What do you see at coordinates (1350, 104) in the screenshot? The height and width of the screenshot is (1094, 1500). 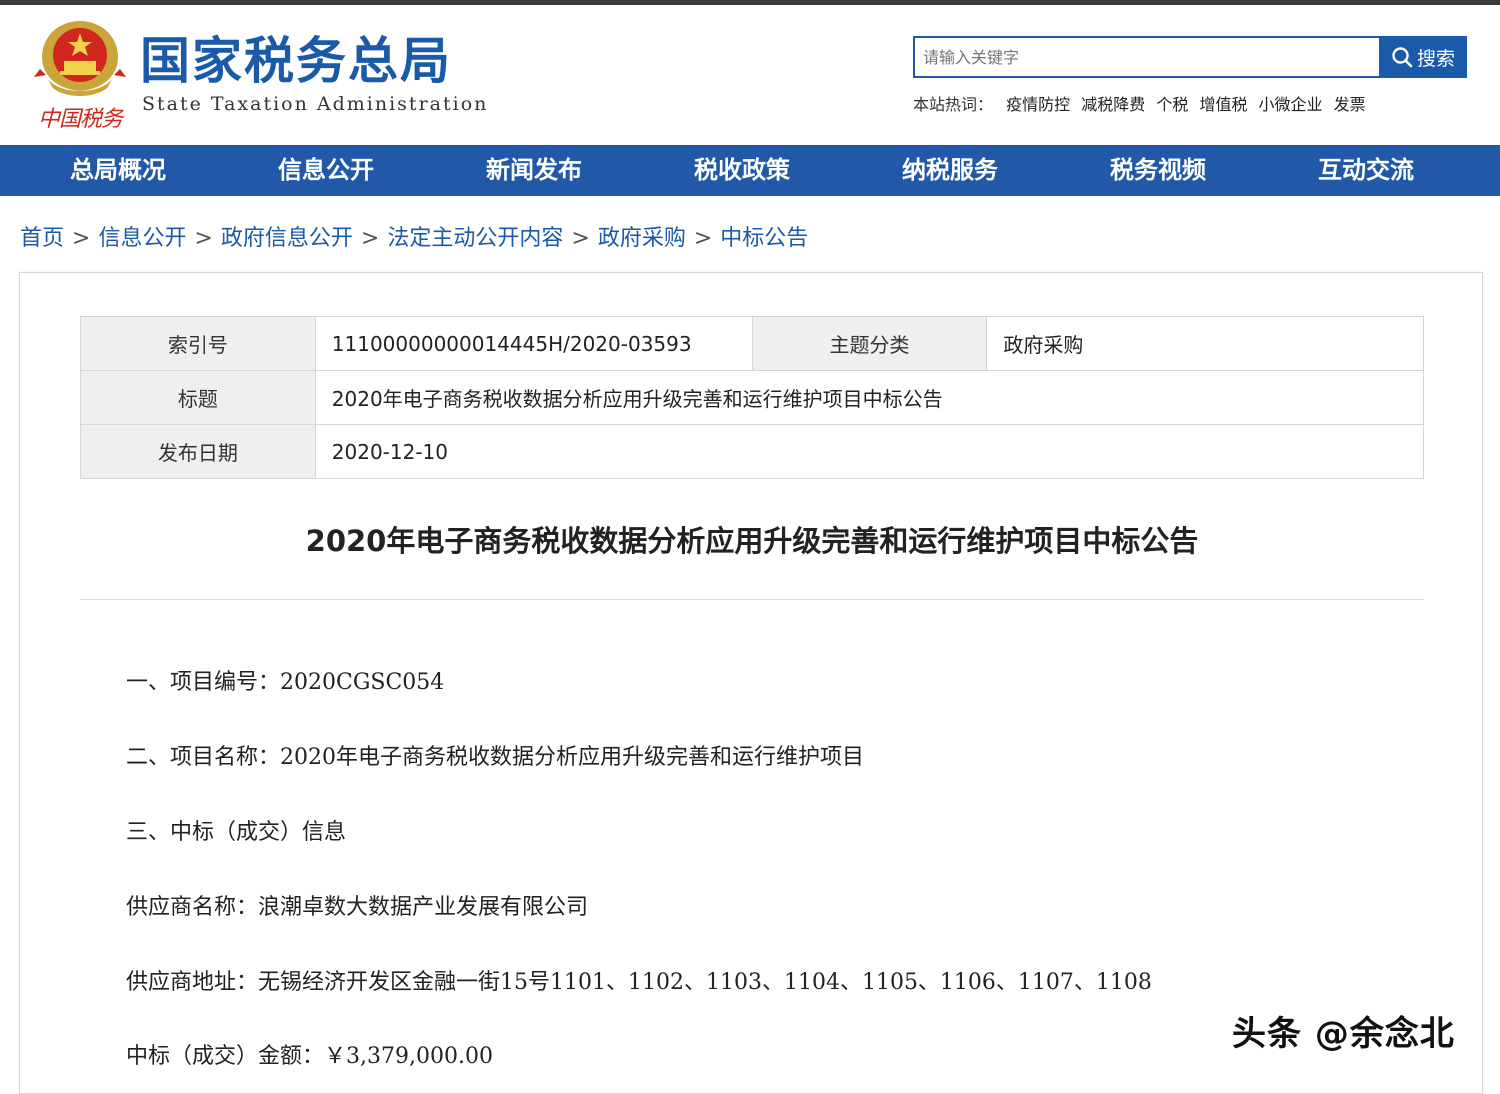 I see `hot-word-link: 发票` at bounding box center [1350, 104].